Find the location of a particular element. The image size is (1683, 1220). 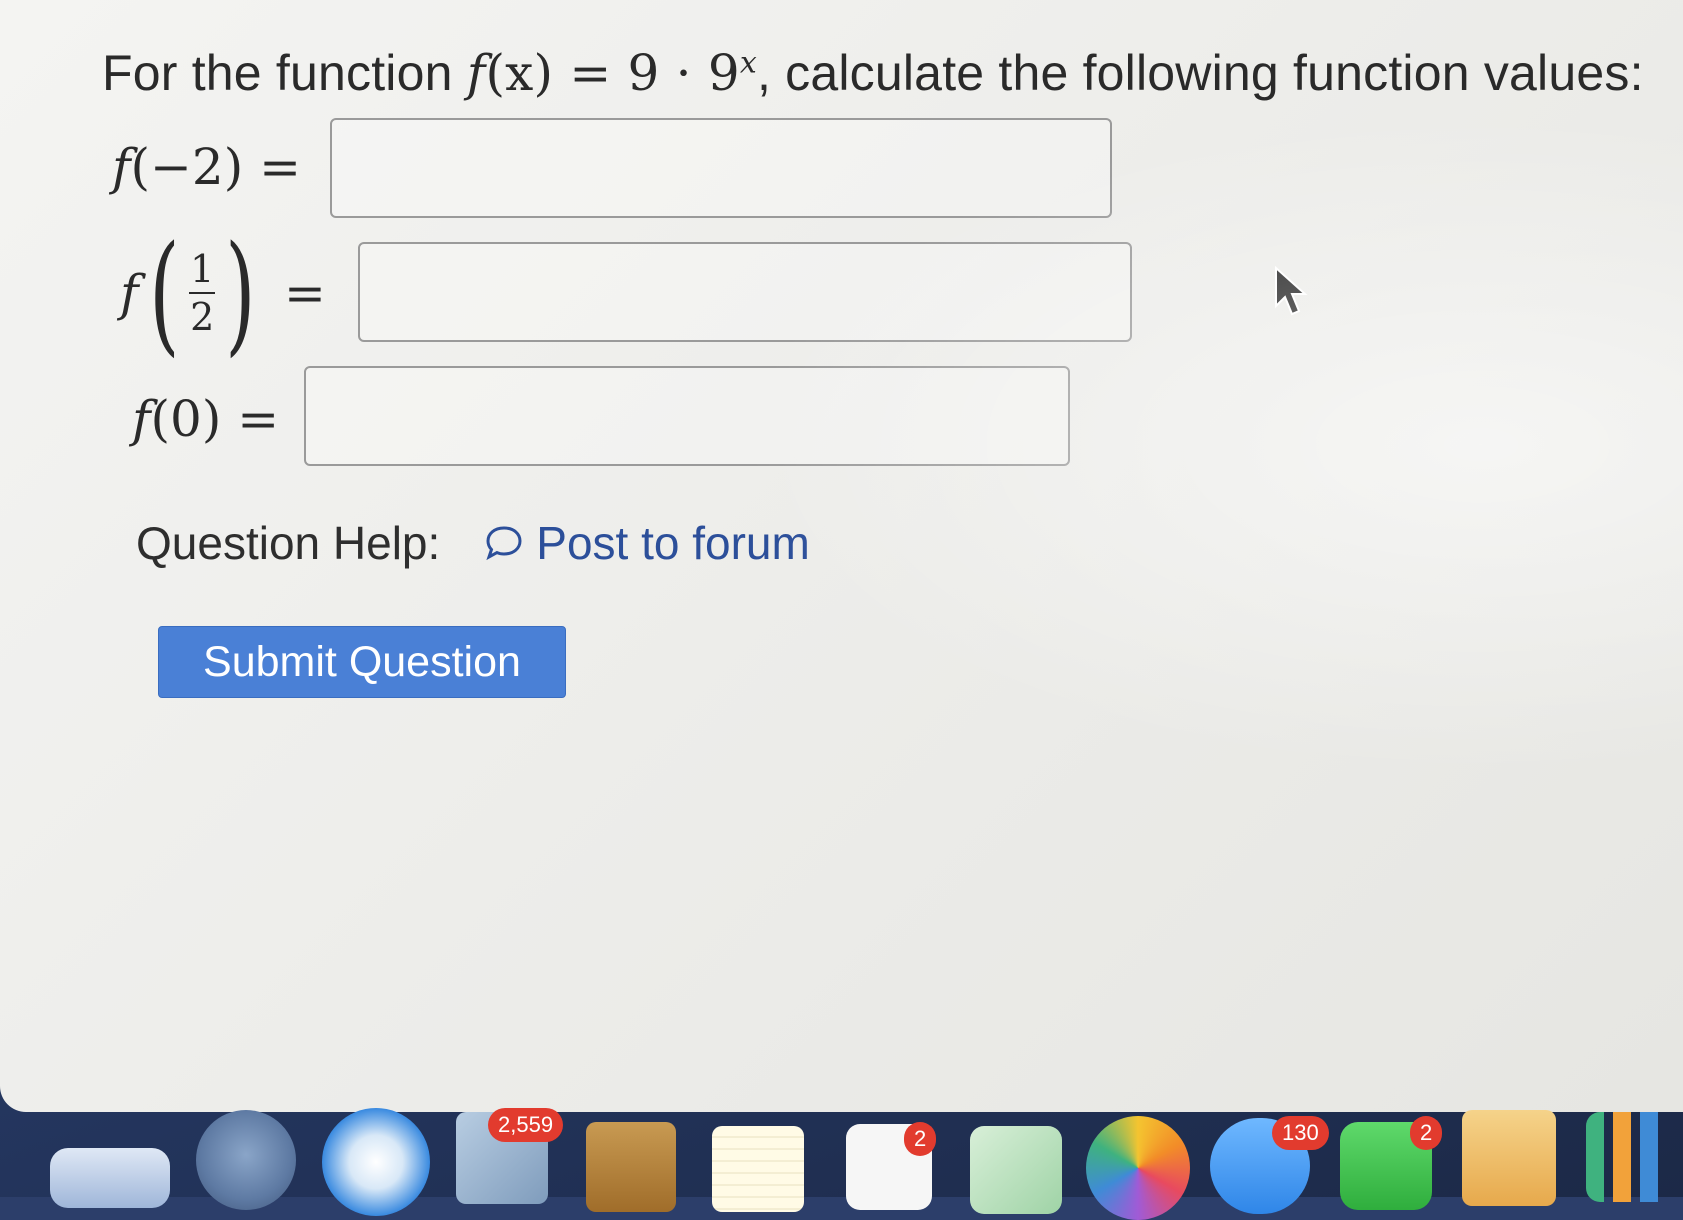

mouse-pointer-icon is located at coordinates (1291, 291).